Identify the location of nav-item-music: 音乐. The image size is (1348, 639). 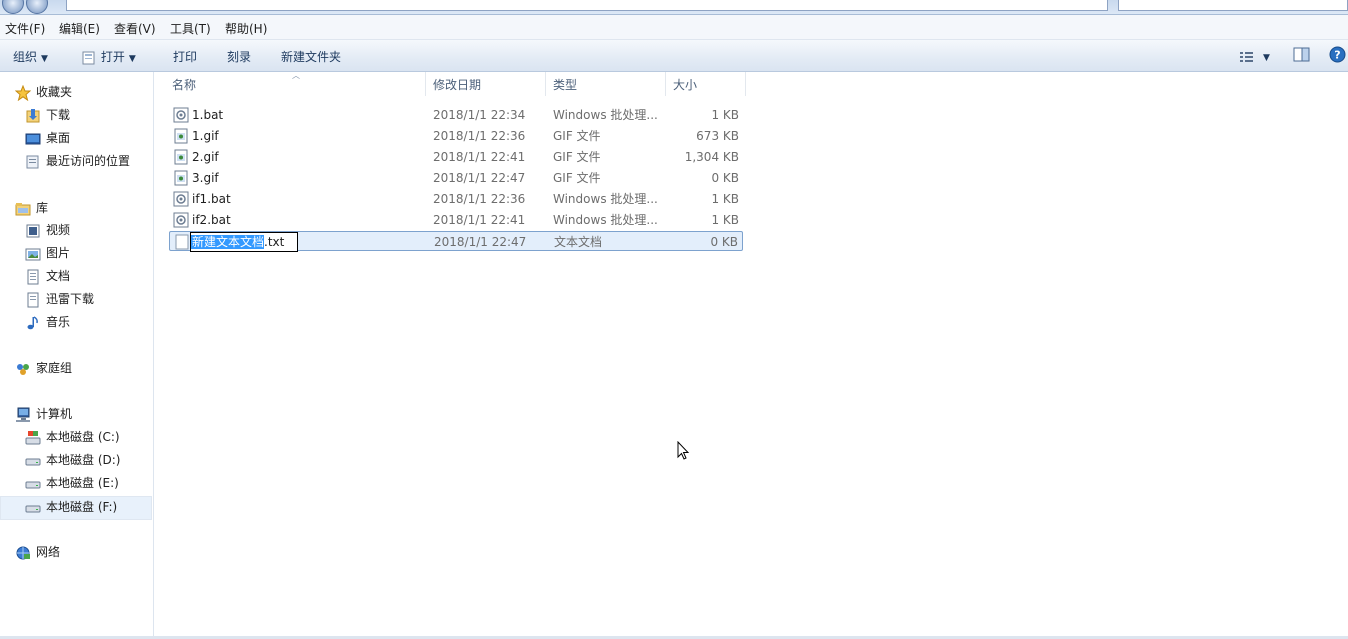
(47, 322).